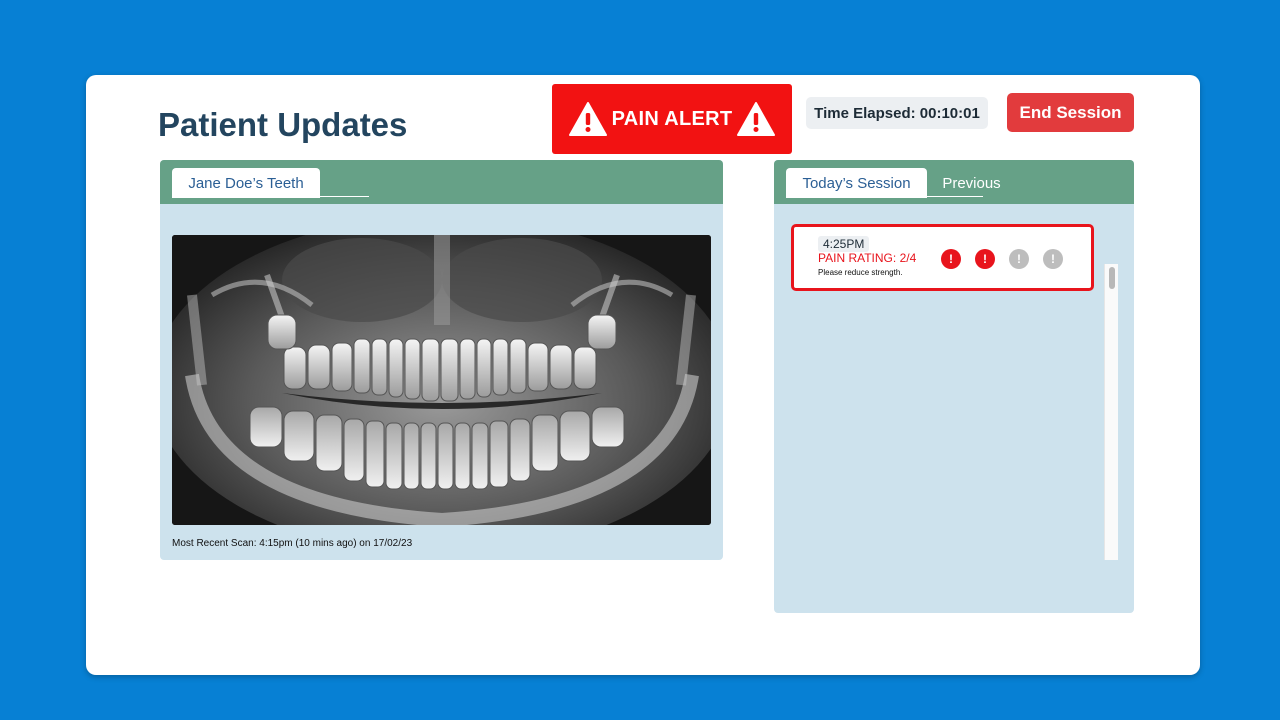 This screenshot has width=1280, height=720. I want to click on scrollbar, so click(1111, 412).